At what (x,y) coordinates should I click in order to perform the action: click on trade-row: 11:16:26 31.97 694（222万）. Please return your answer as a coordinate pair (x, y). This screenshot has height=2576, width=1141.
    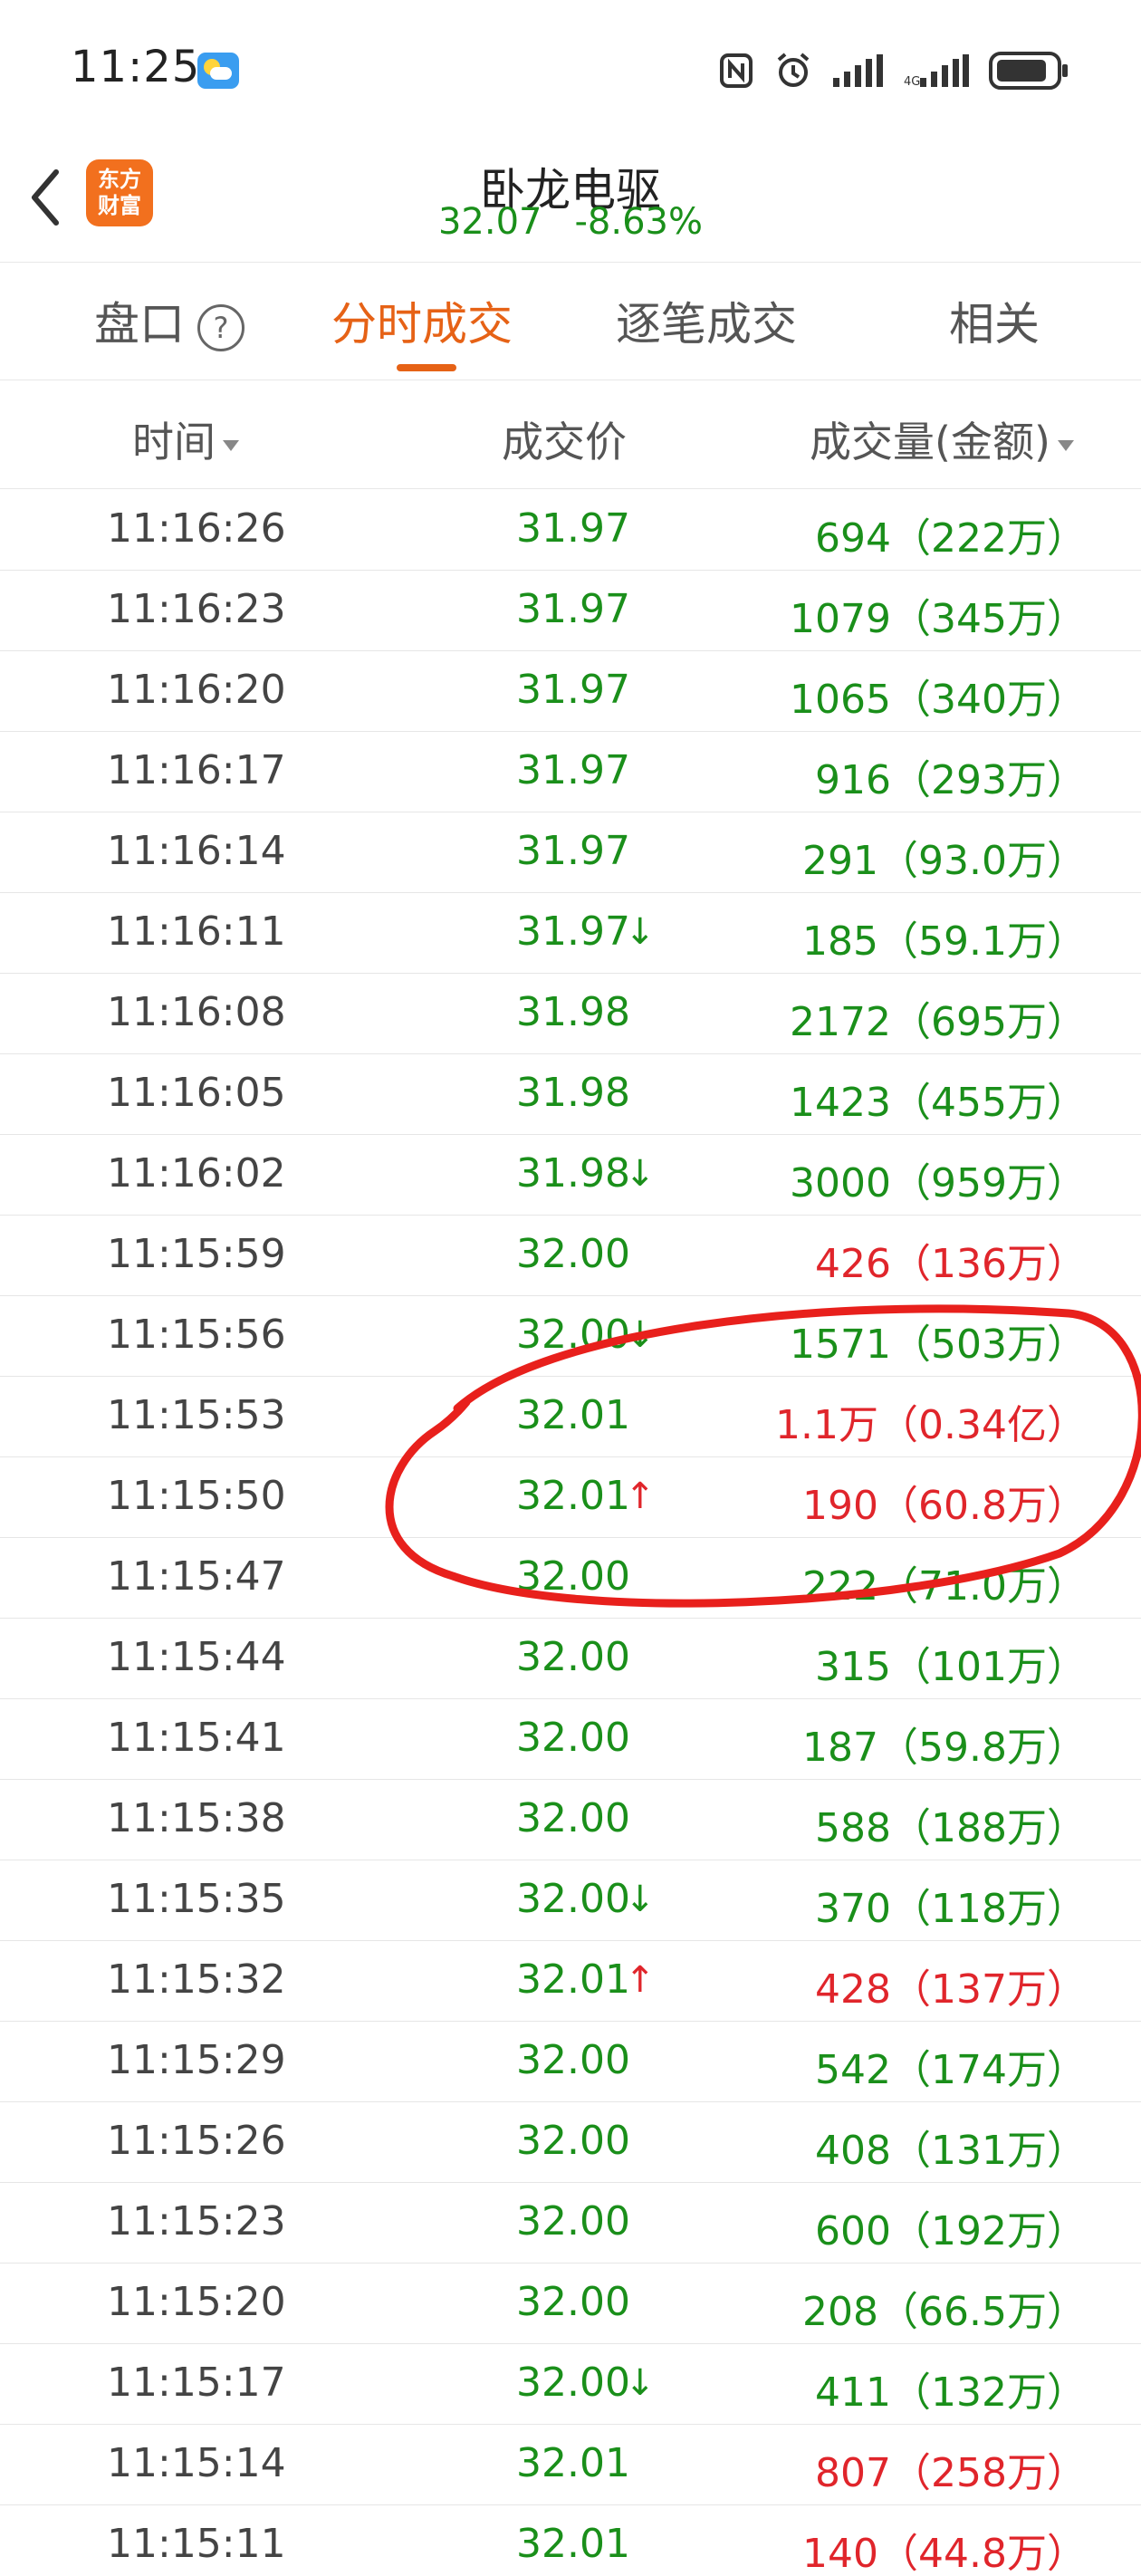
    Looking at the image, I should click on (570, 530).